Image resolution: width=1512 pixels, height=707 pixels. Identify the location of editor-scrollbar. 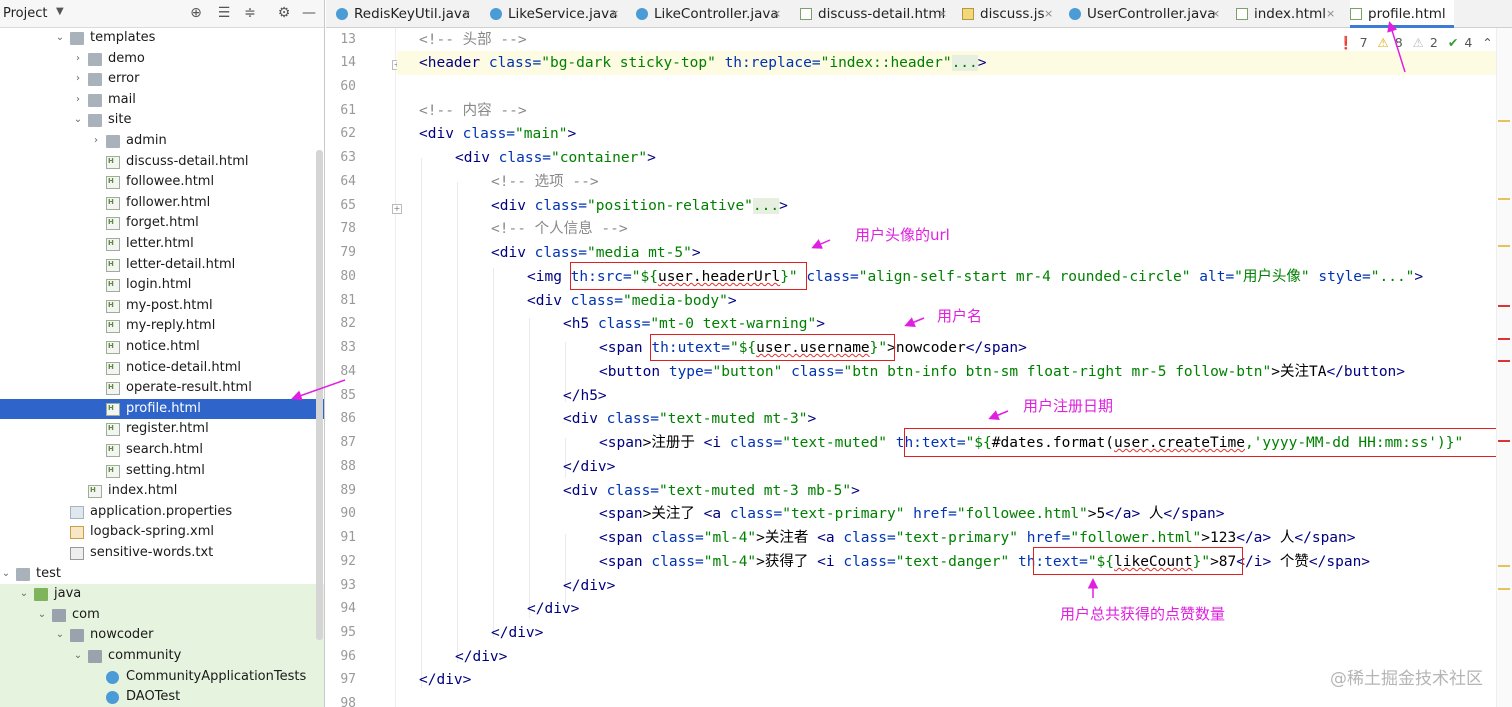
(1504, 367).